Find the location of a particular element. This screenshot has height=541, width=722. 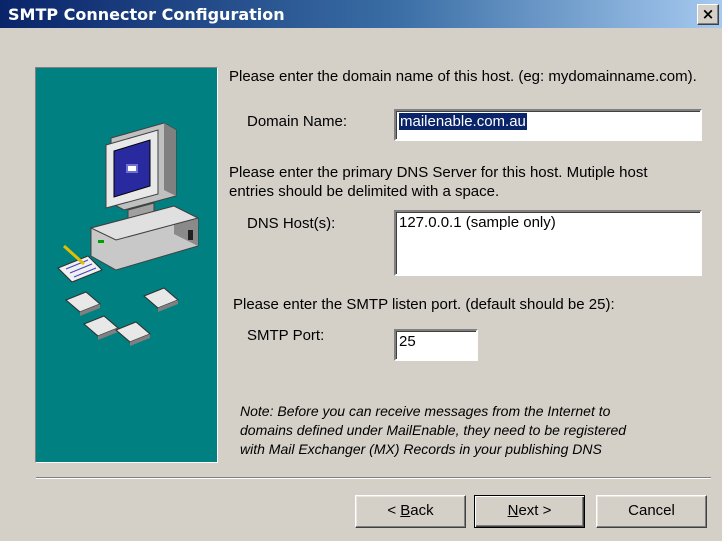

back-button: < Back is located at coordinates (410, 511).